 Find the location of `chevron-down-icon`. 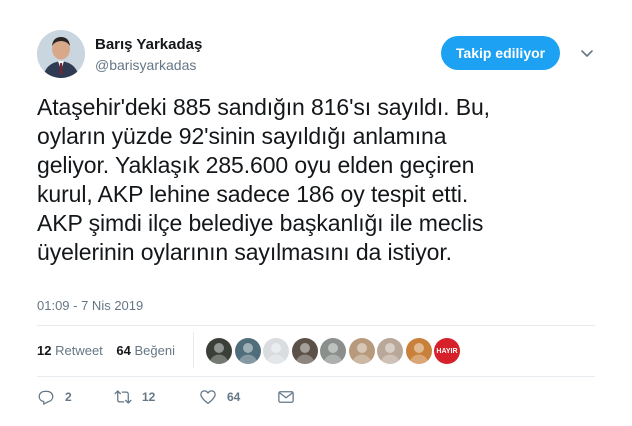

chevron-down-icon is located at coordinates (587, 53).